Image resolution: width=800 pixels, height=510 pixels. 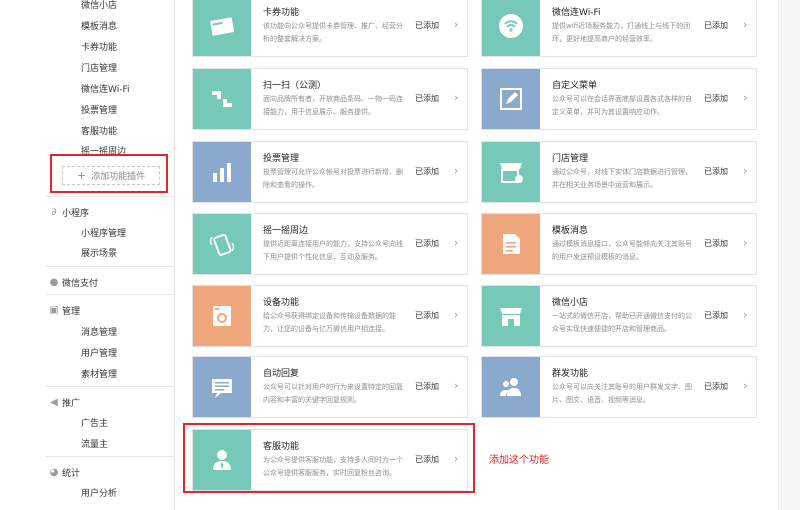 I want to click on template-doc-icon, so click(x=511, y=244).